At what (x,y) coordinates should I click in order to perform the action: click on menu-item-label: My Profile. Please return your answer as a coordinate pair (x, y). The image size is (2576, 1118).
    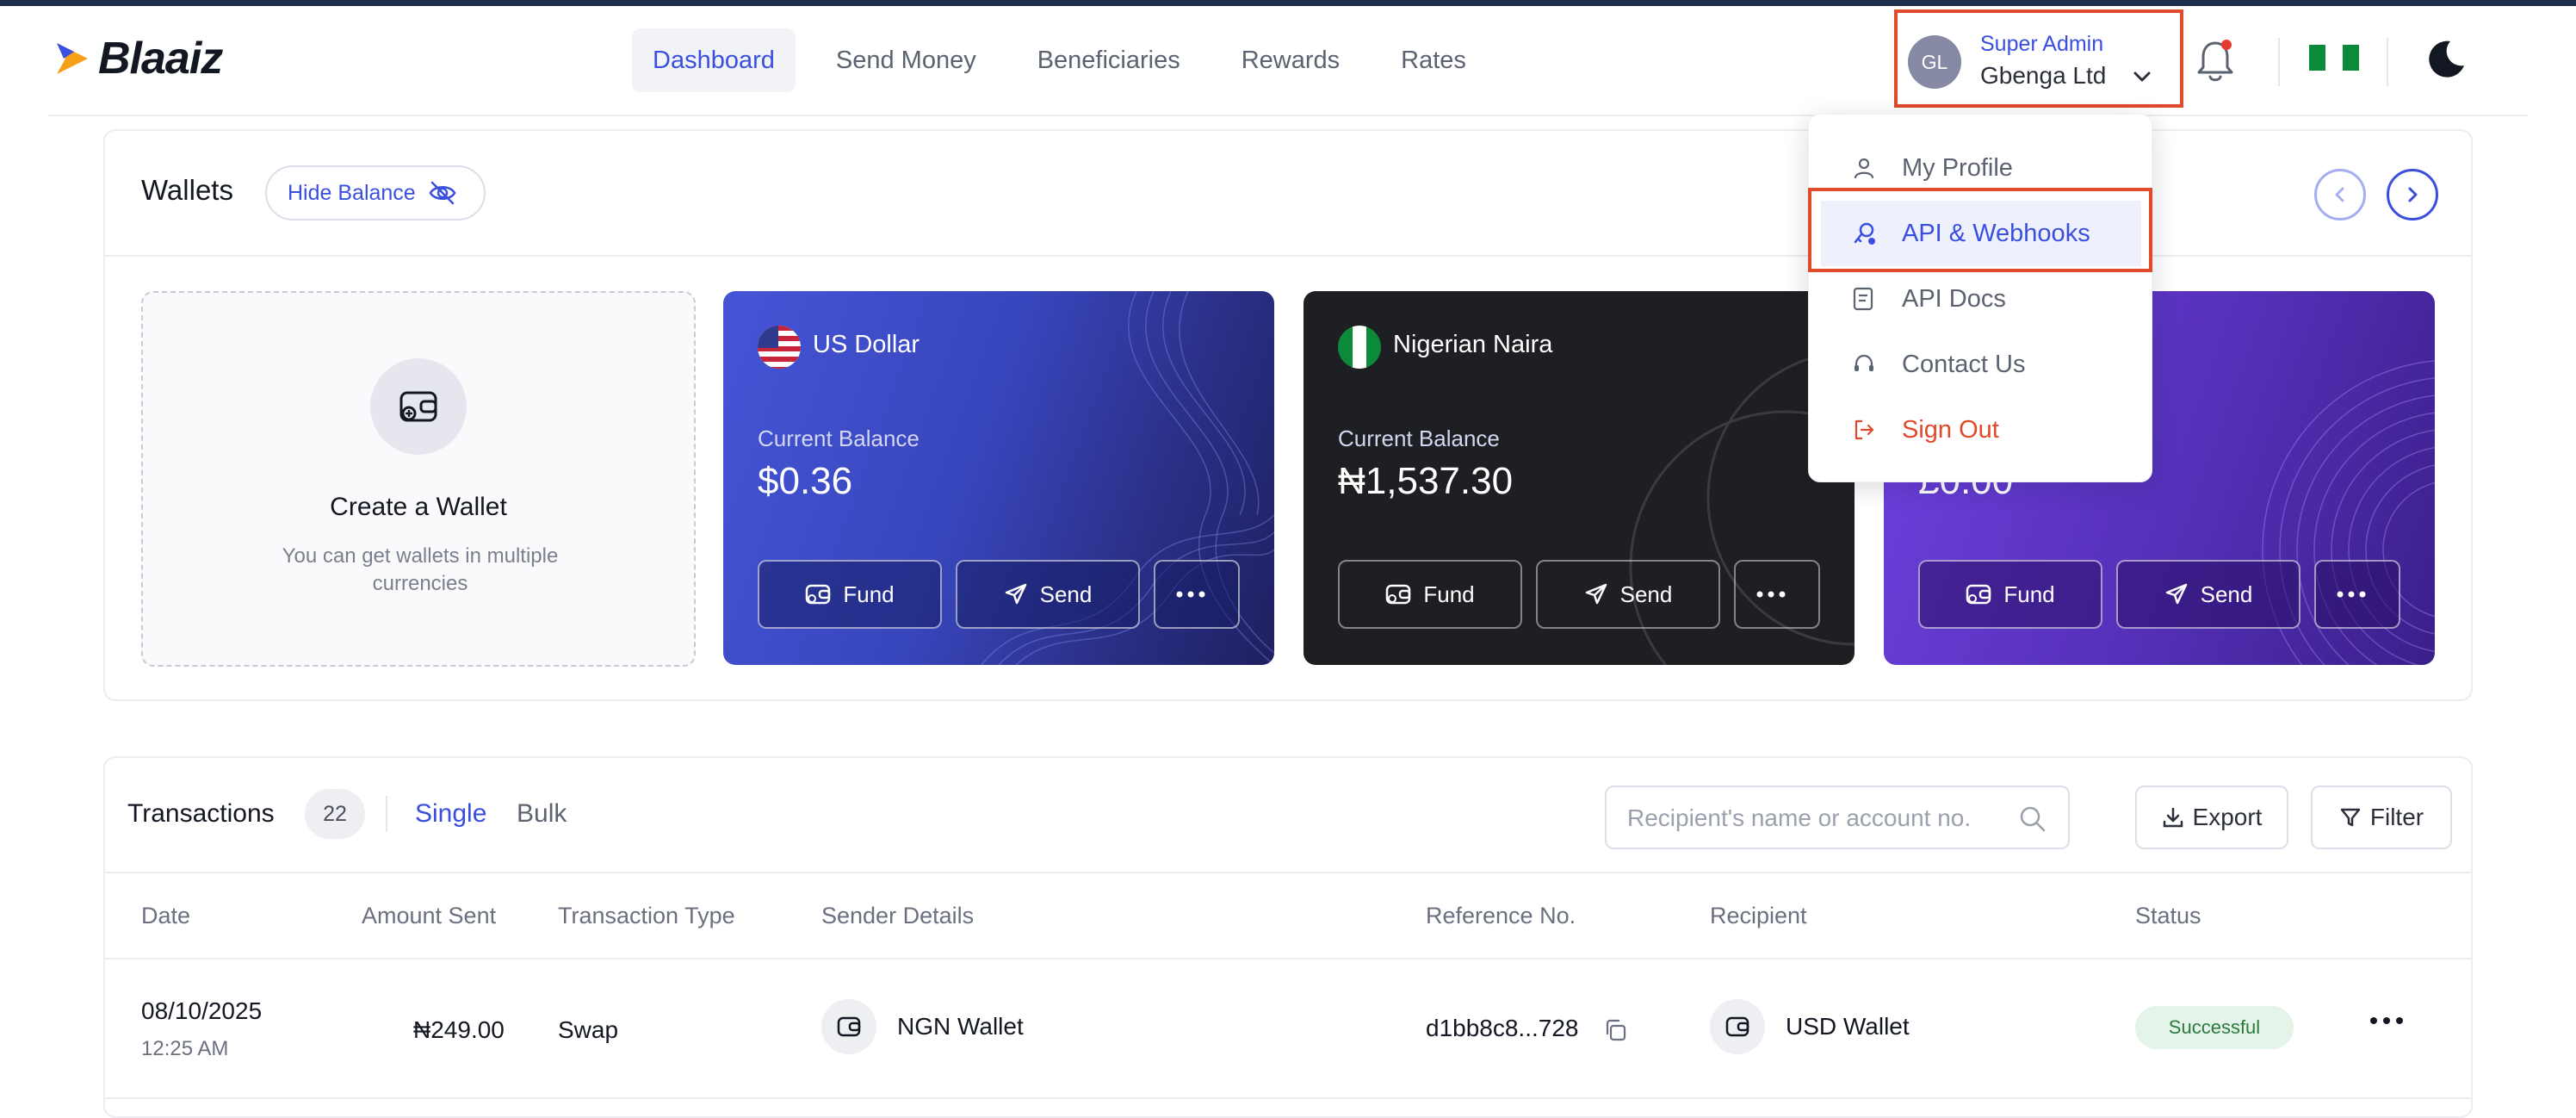
    Looking at the image, I should click on (1958, 167).